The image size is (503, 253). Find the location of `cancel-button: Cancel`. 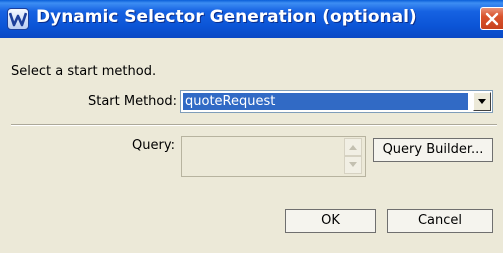

cancel-button: Cancel is located at coordinates (440, 221).